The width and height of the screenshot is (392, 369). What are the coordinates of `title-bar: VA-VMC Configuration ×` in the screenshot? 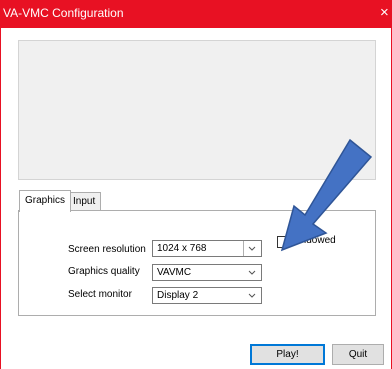 It's located at (196, 14).